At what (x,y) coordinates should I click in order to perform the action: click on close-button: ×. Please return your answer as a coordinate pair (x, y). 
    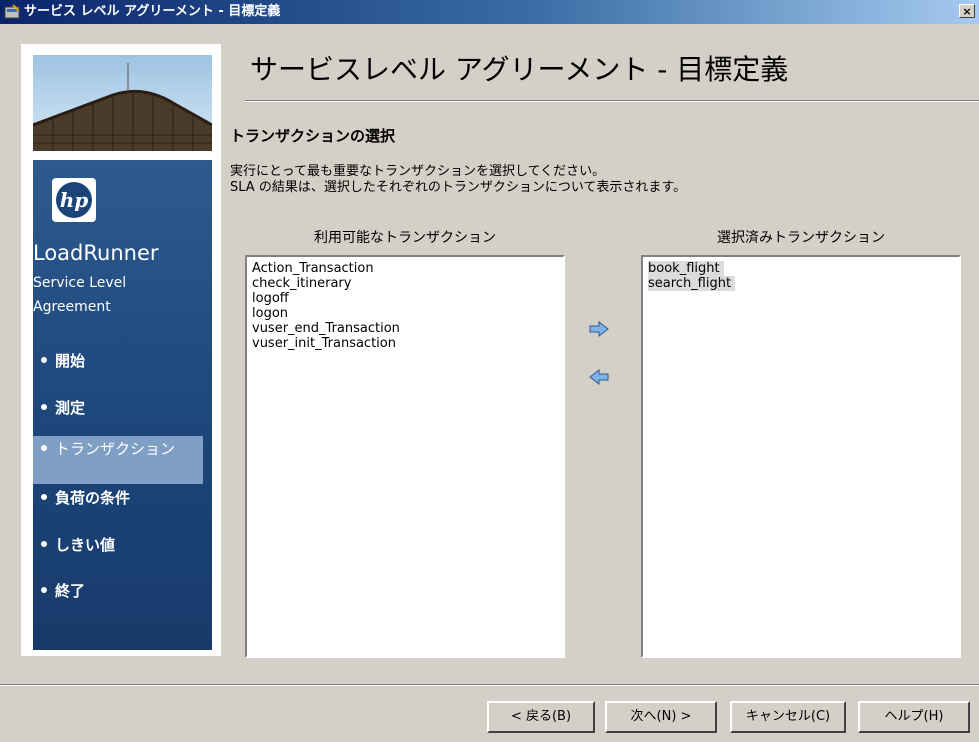
    Looking at the image, I should click on (967, 11).